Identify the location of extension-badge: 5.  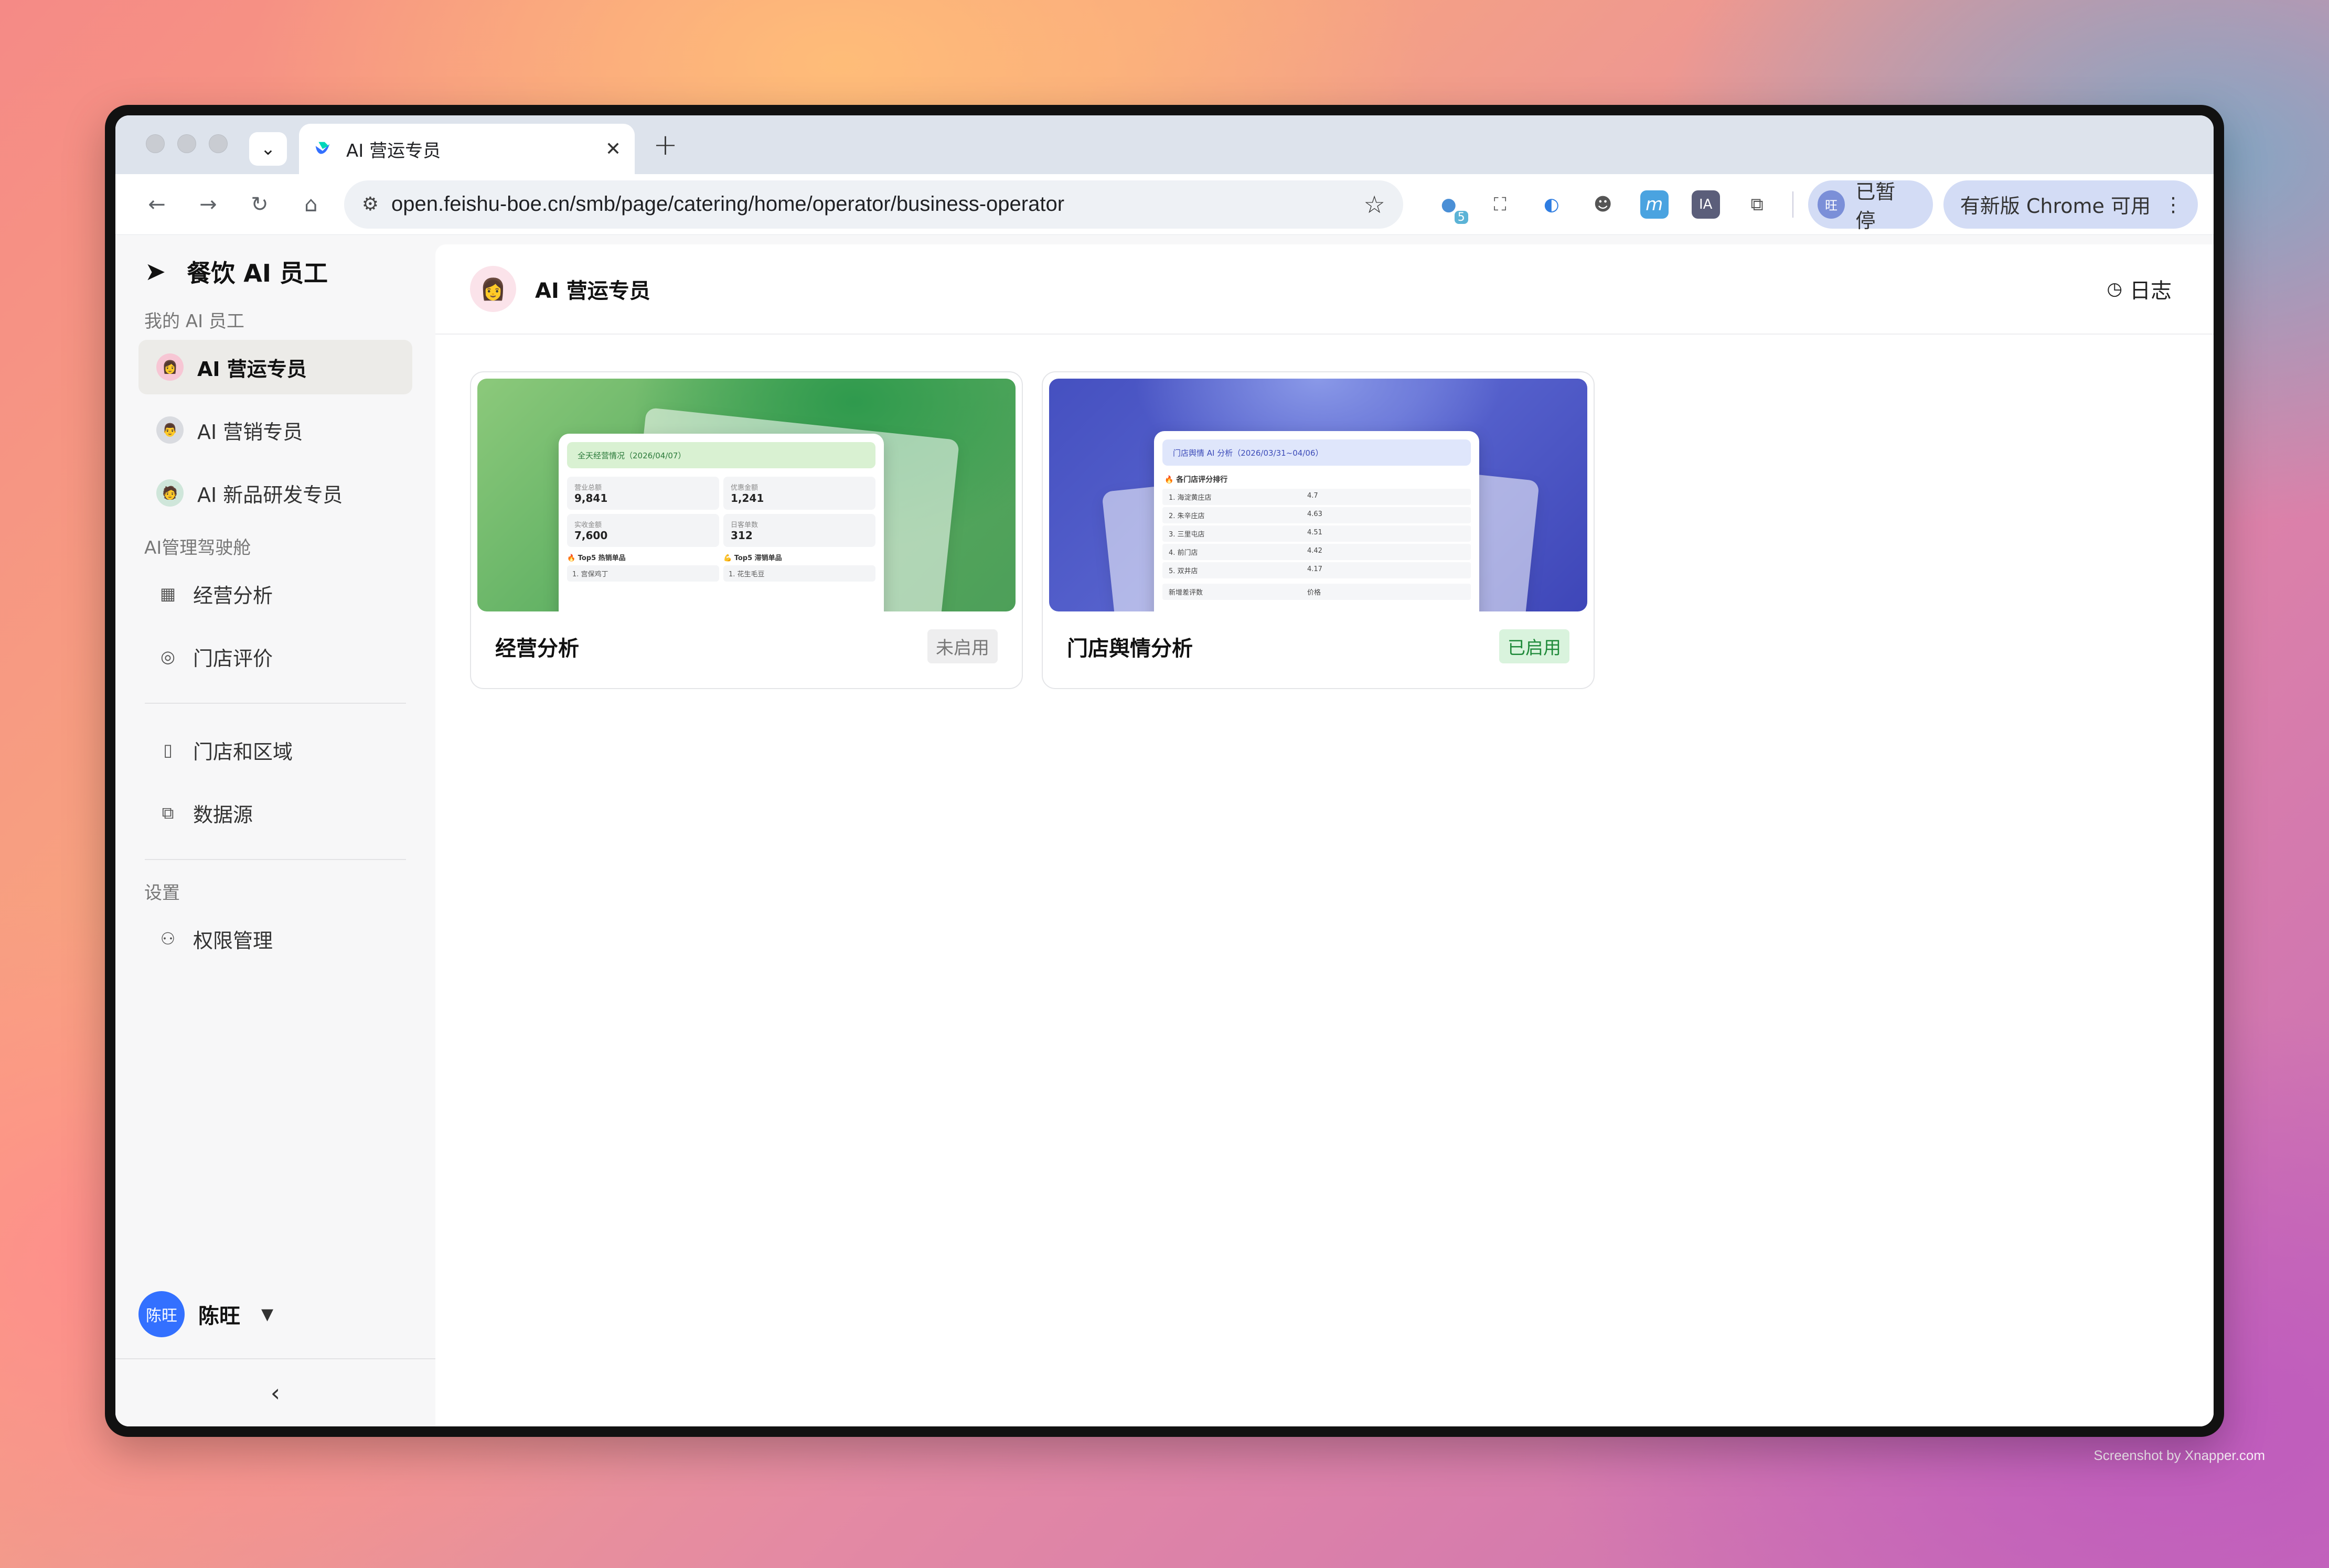
(1461, 217).